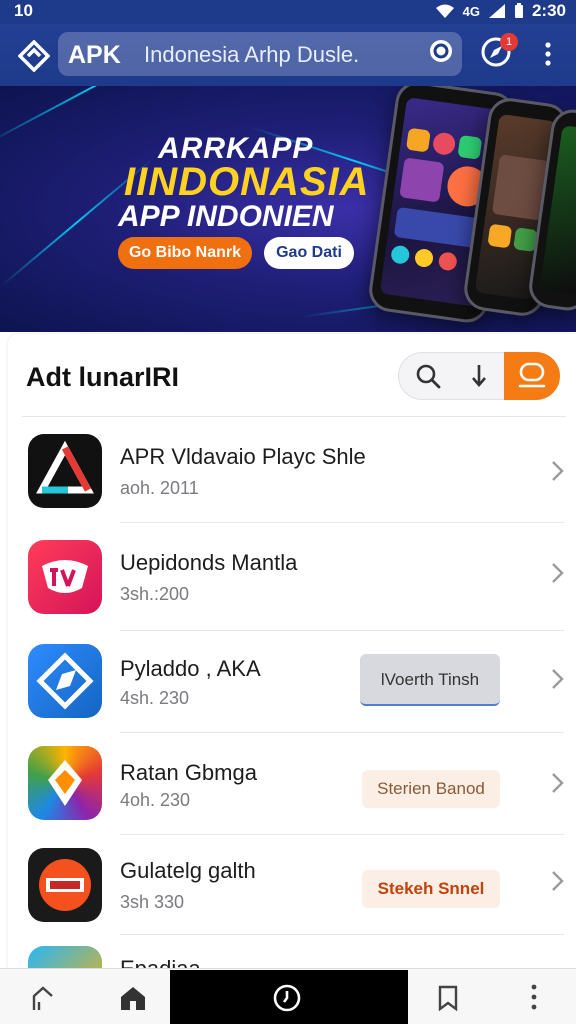 The height and width of the screenshot is (1024, 576). I want to click on app-name: Epadiaa, so click(160, 962).